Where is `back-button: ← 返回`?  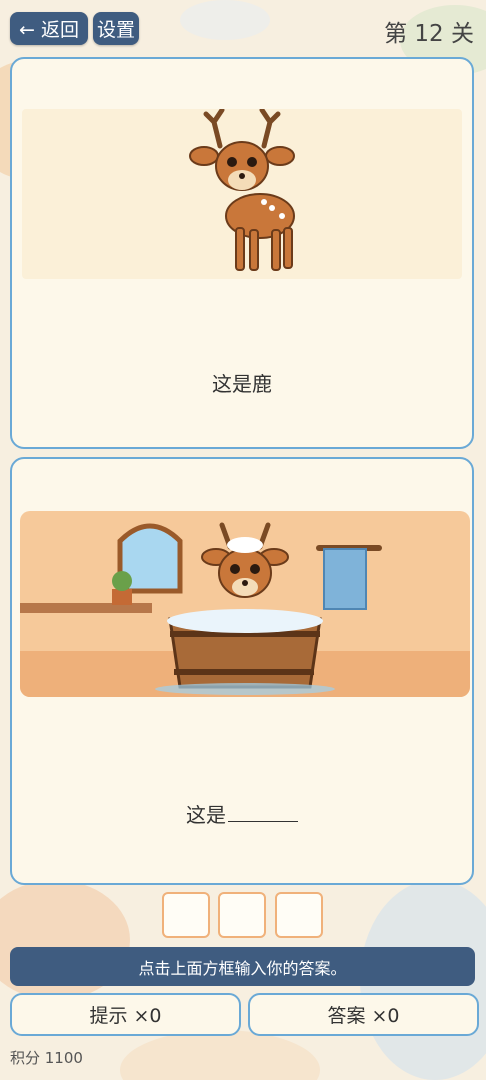
back-button: ← 返回 is located at coordinates (49, 28).